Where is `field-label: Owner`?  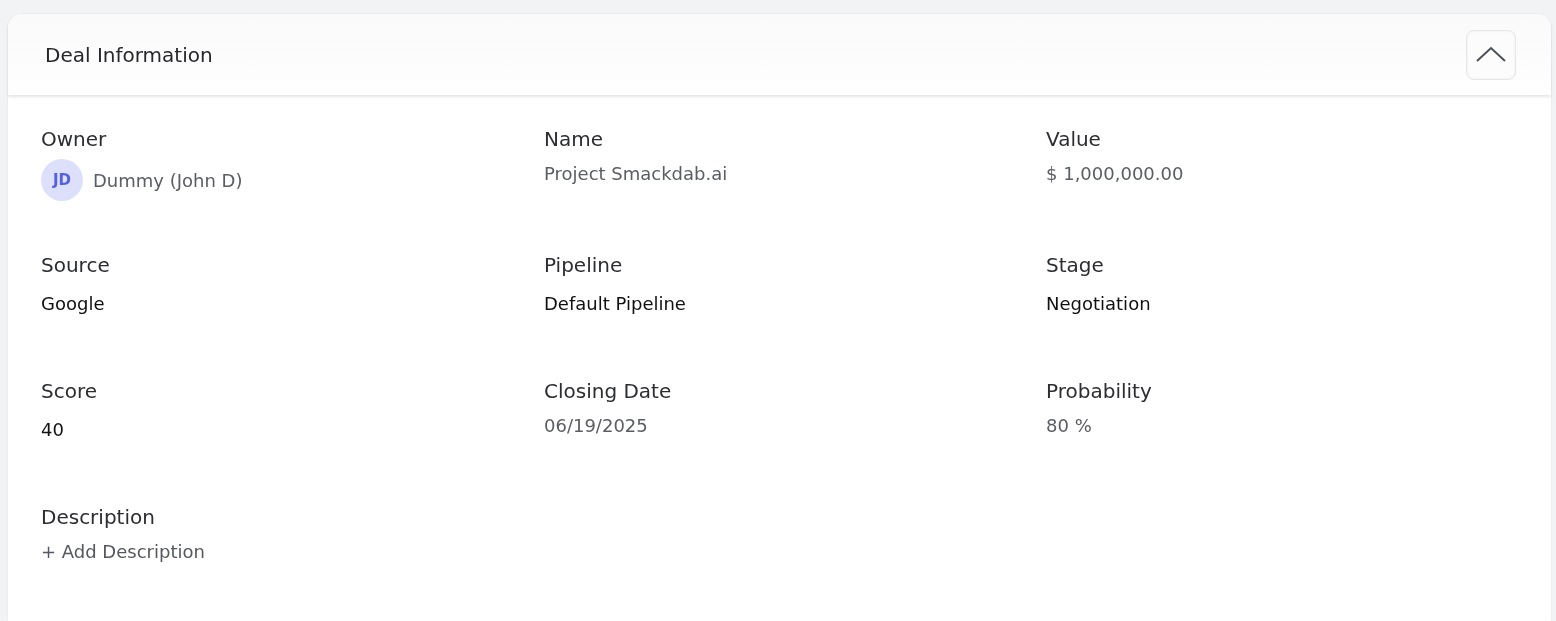 field-label: Owner is located at coordinates (74, 139).